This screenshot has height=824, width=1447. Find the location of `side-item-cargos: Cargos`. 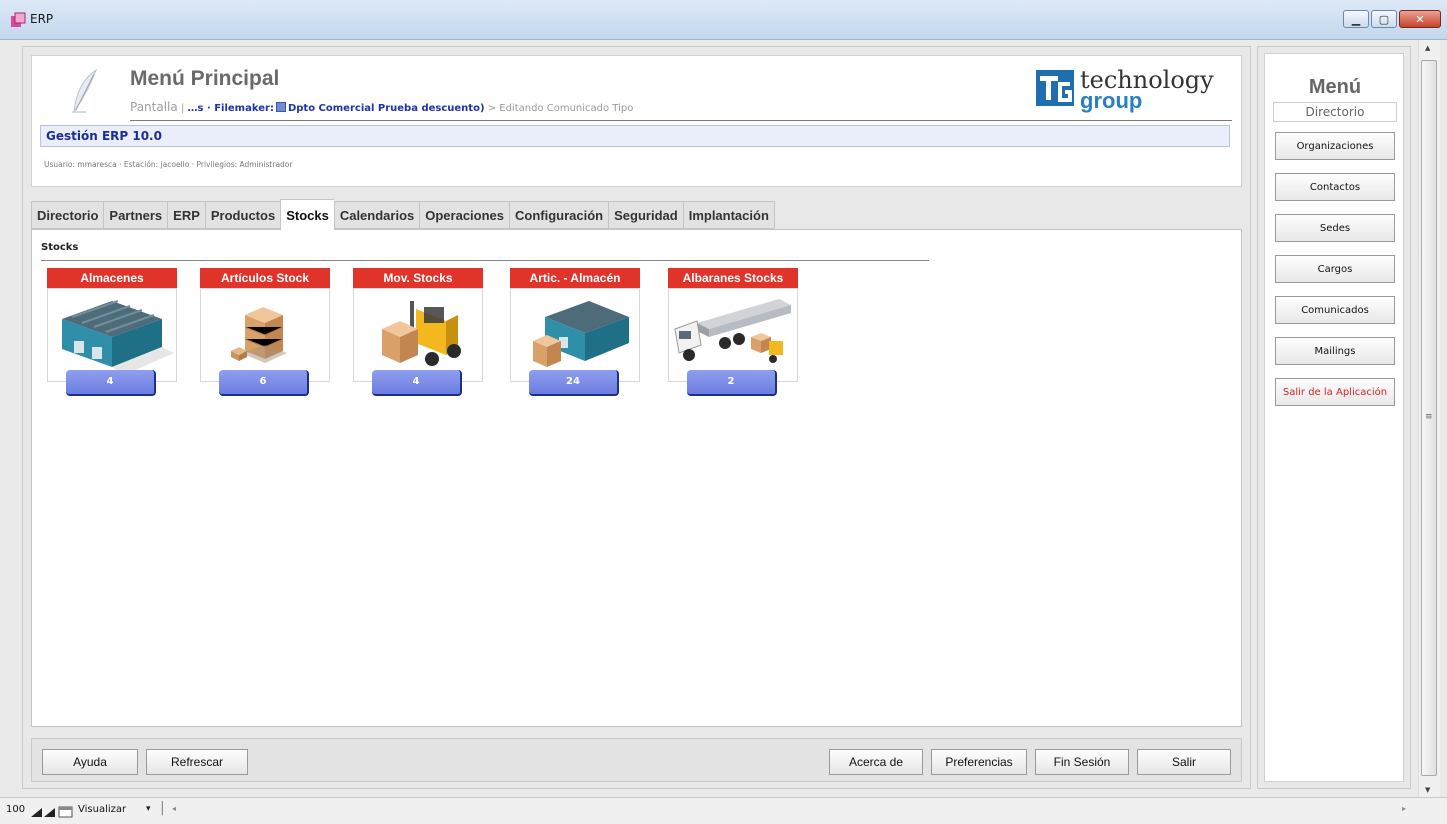

side-item-cargos: Cargos is located at coordinates (1335, 269).